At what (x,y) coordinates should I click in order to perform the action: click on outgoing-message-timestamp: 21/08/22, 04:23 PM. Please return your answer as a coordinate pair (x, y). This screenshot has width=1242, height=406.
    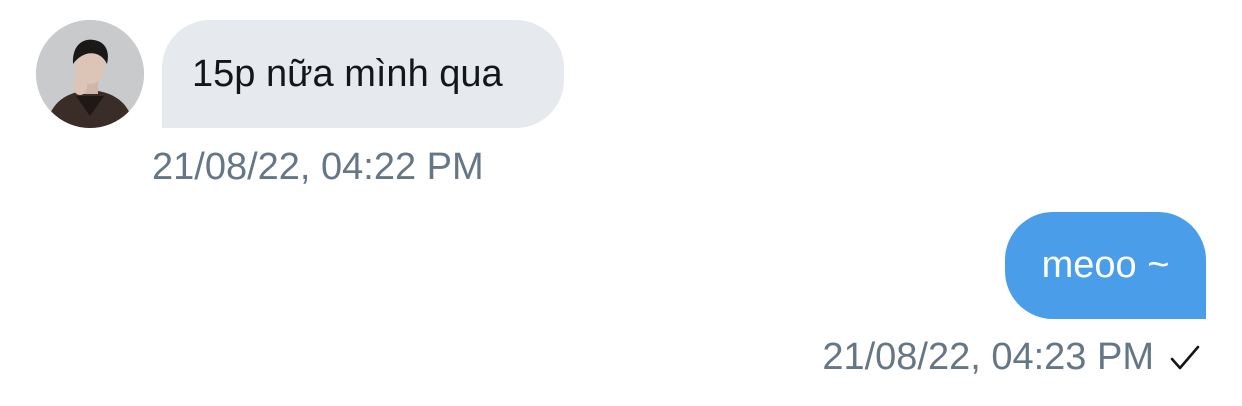
    Looking at the image, I should click on (988, 357).